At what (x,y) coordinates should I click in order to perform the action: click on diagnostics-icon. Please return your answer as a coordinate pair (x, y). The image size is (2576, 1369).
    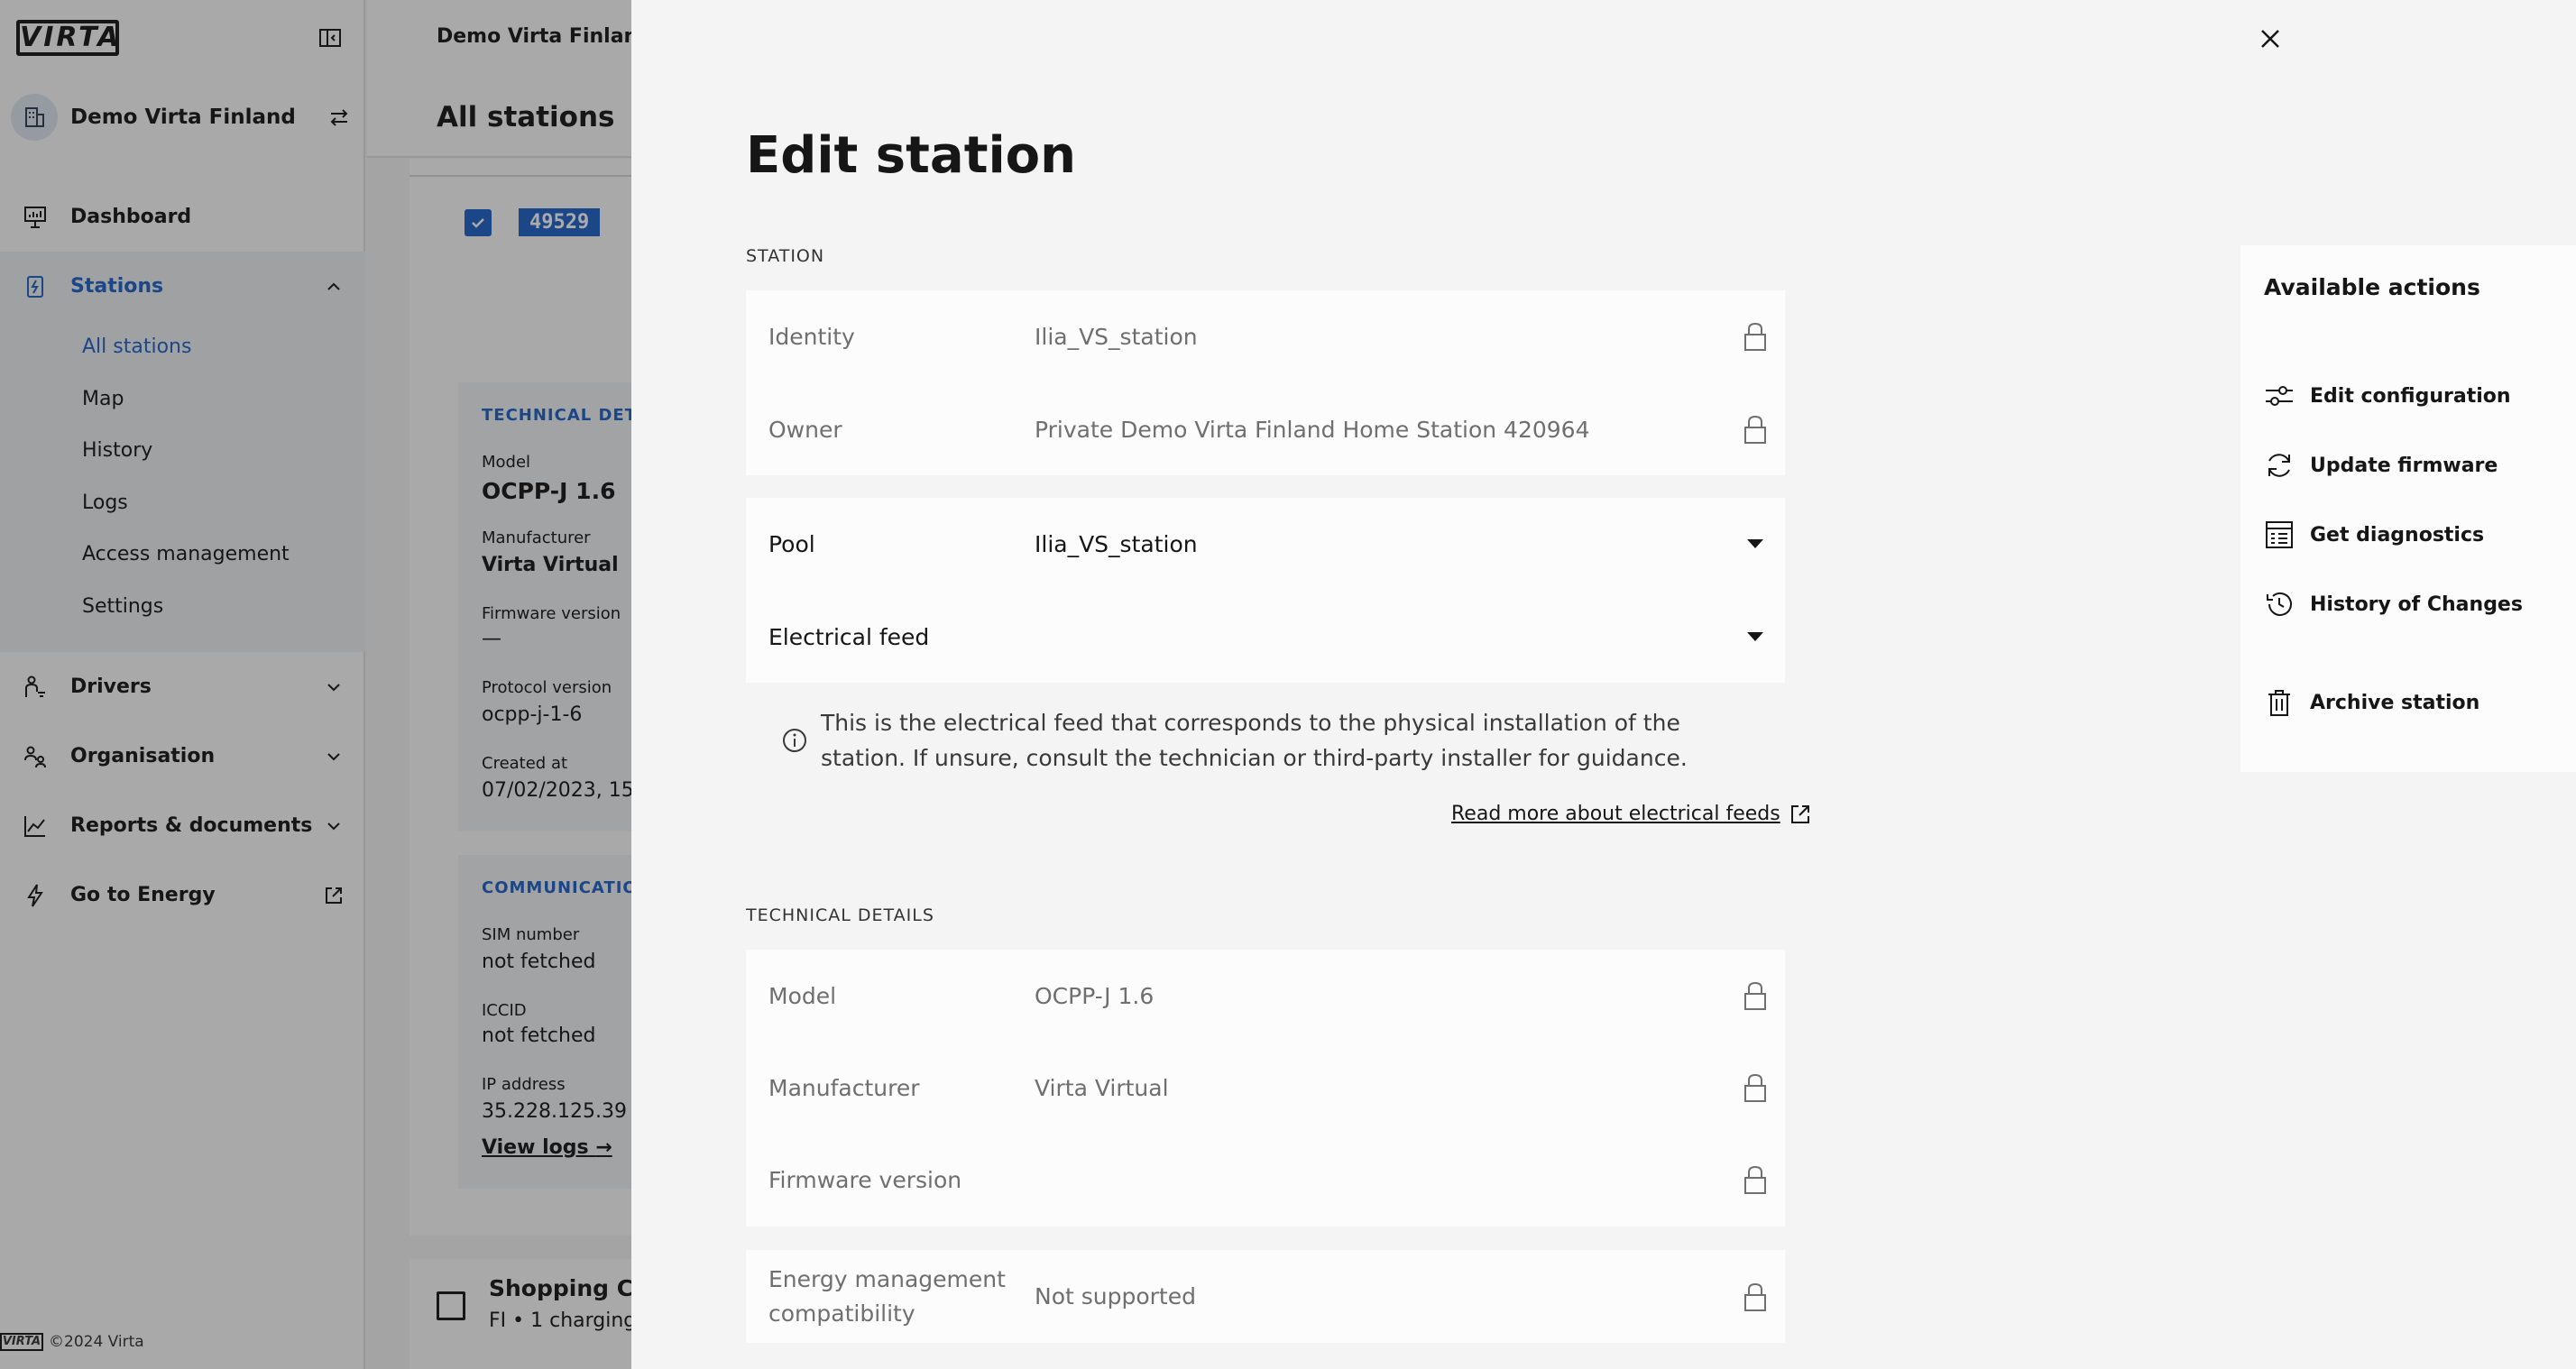
    Looking at the image, I should click on (2279, 534).